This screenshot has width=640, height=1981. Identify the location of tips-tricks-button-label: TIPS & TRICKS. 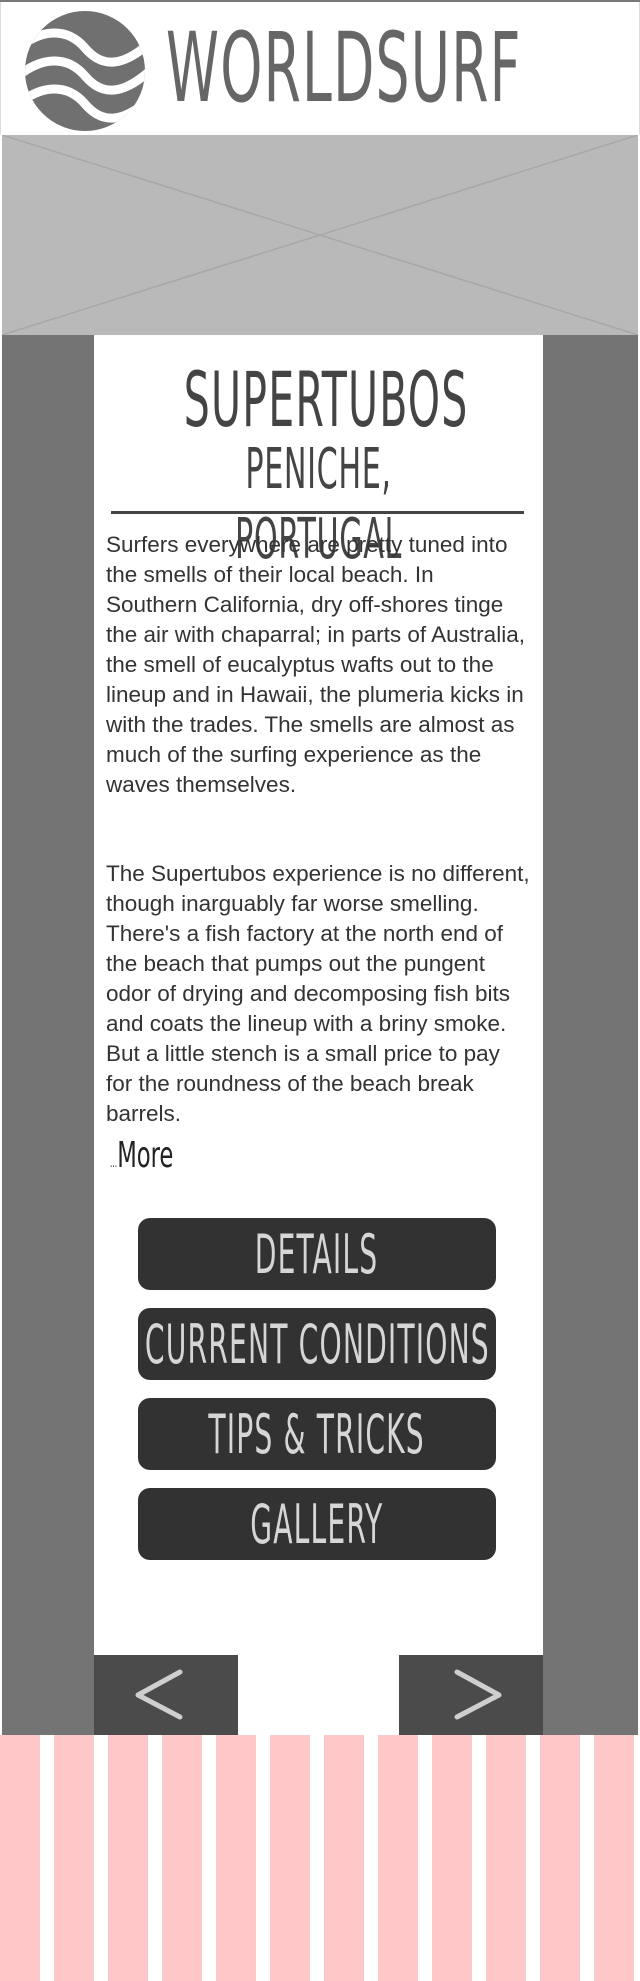
(317, 1434).